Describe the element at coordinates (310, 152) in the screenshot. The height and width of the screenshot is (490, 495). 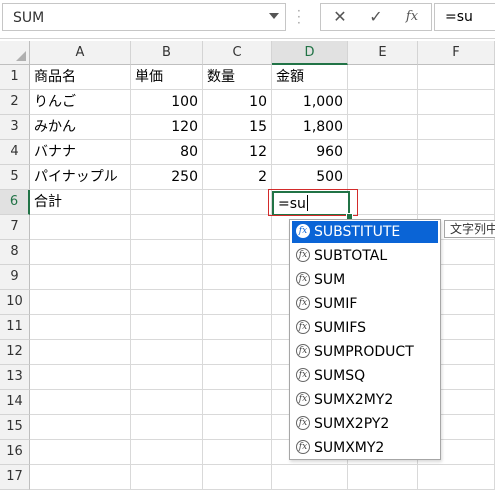
I see `cell-d4: 960` at that location.